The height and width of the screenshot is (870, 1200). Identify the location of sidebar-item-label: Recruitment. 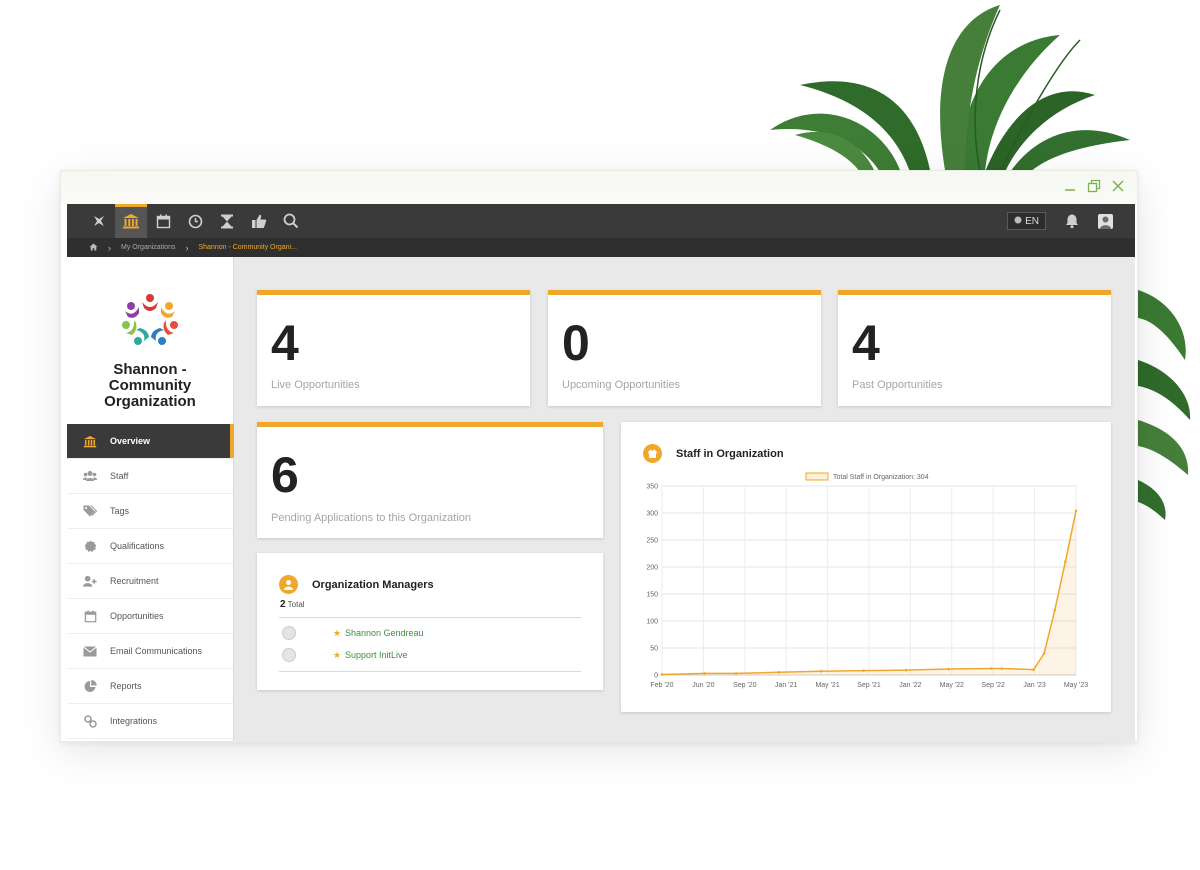
(134, 581).